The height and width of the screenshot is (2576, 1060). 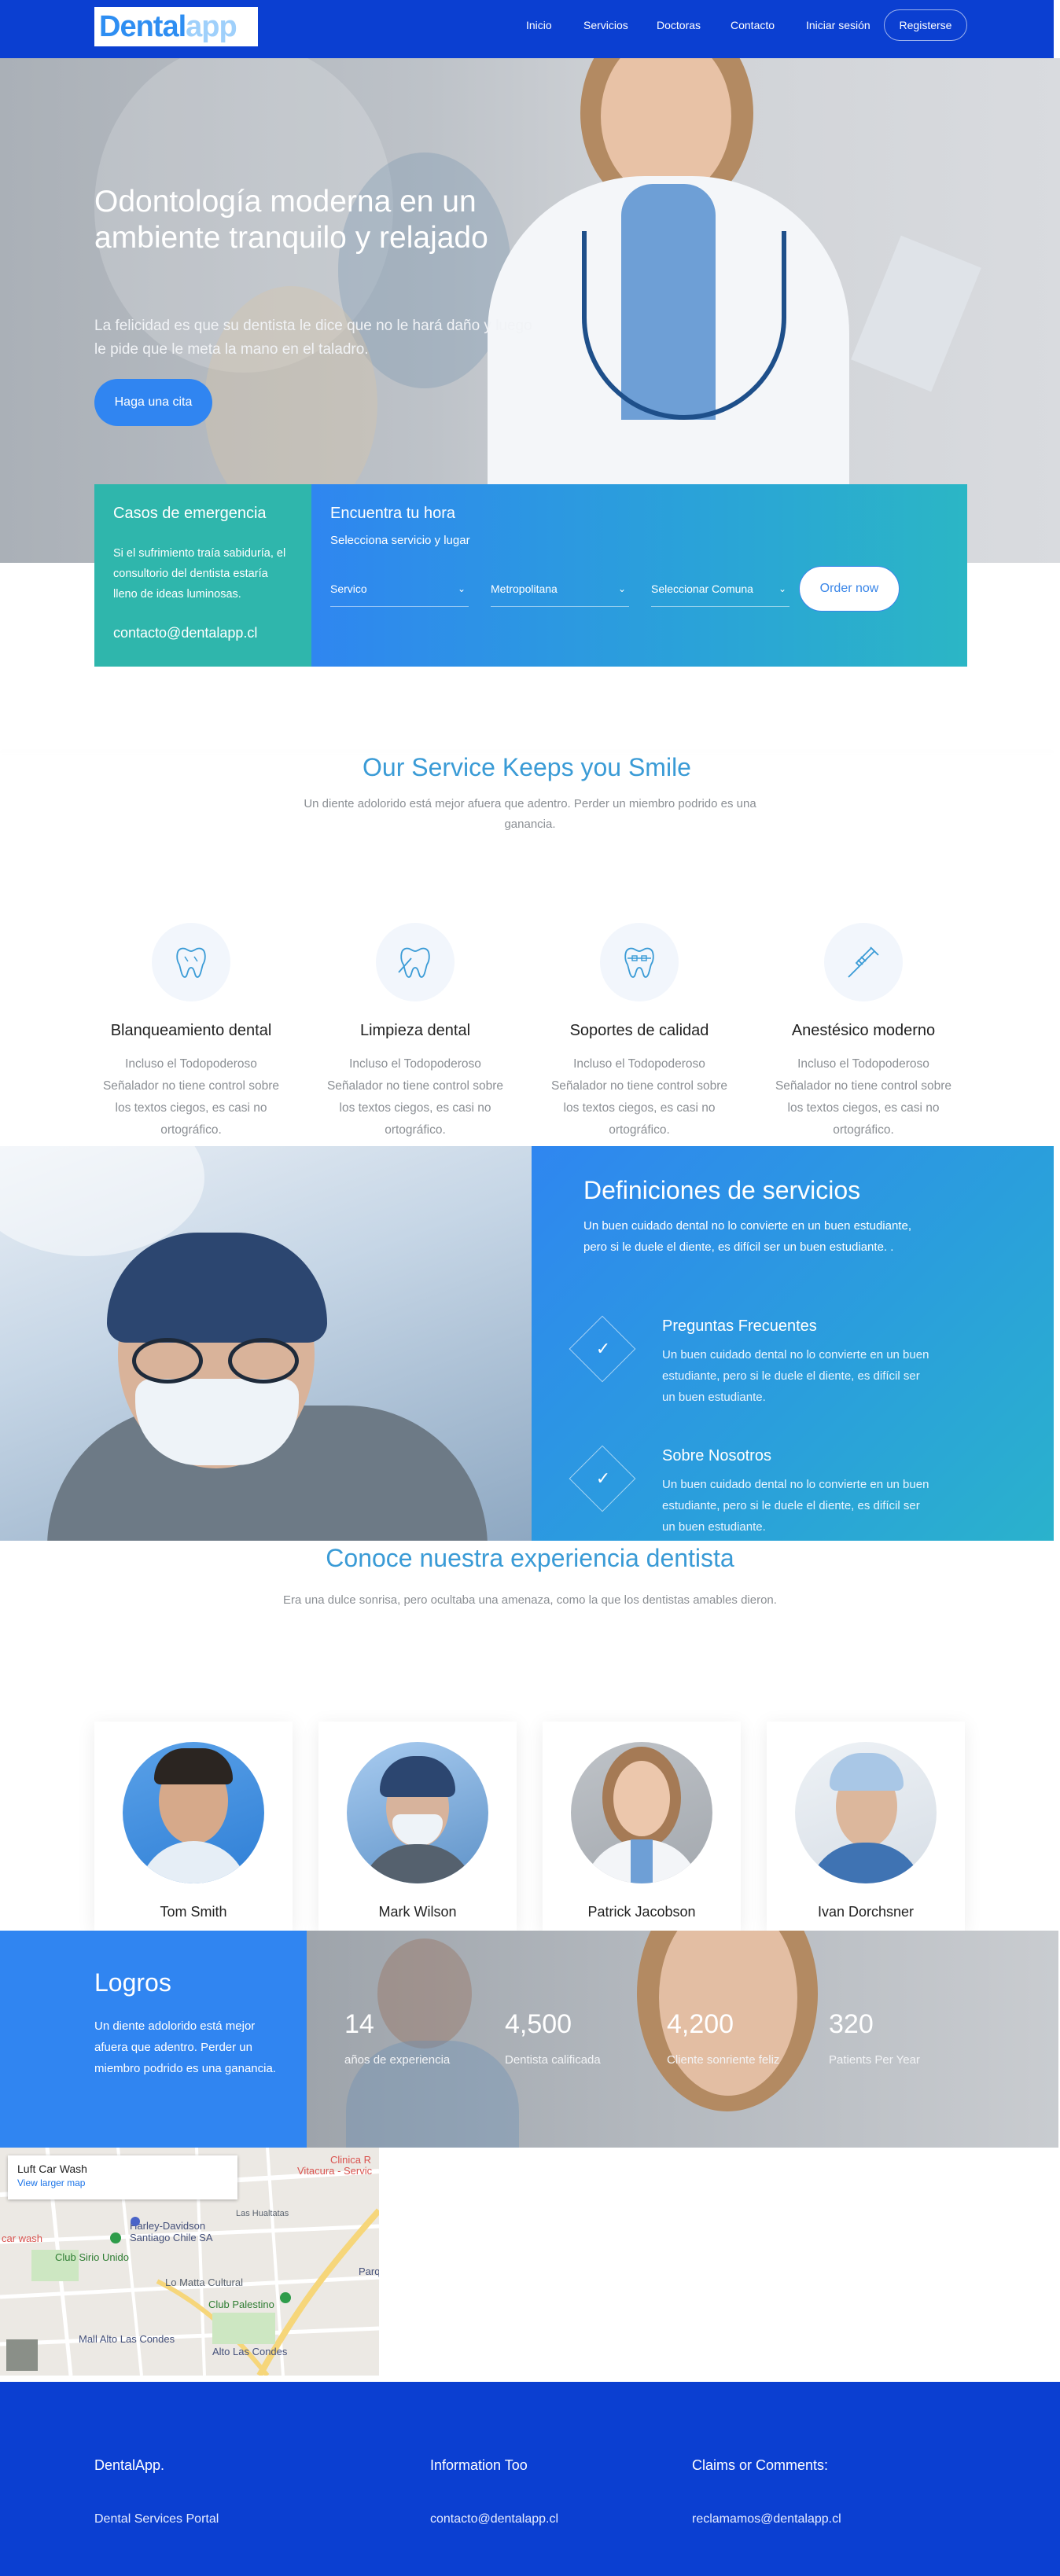 I want to click on map-label: Parq de La, so click(x=369, y=2271).